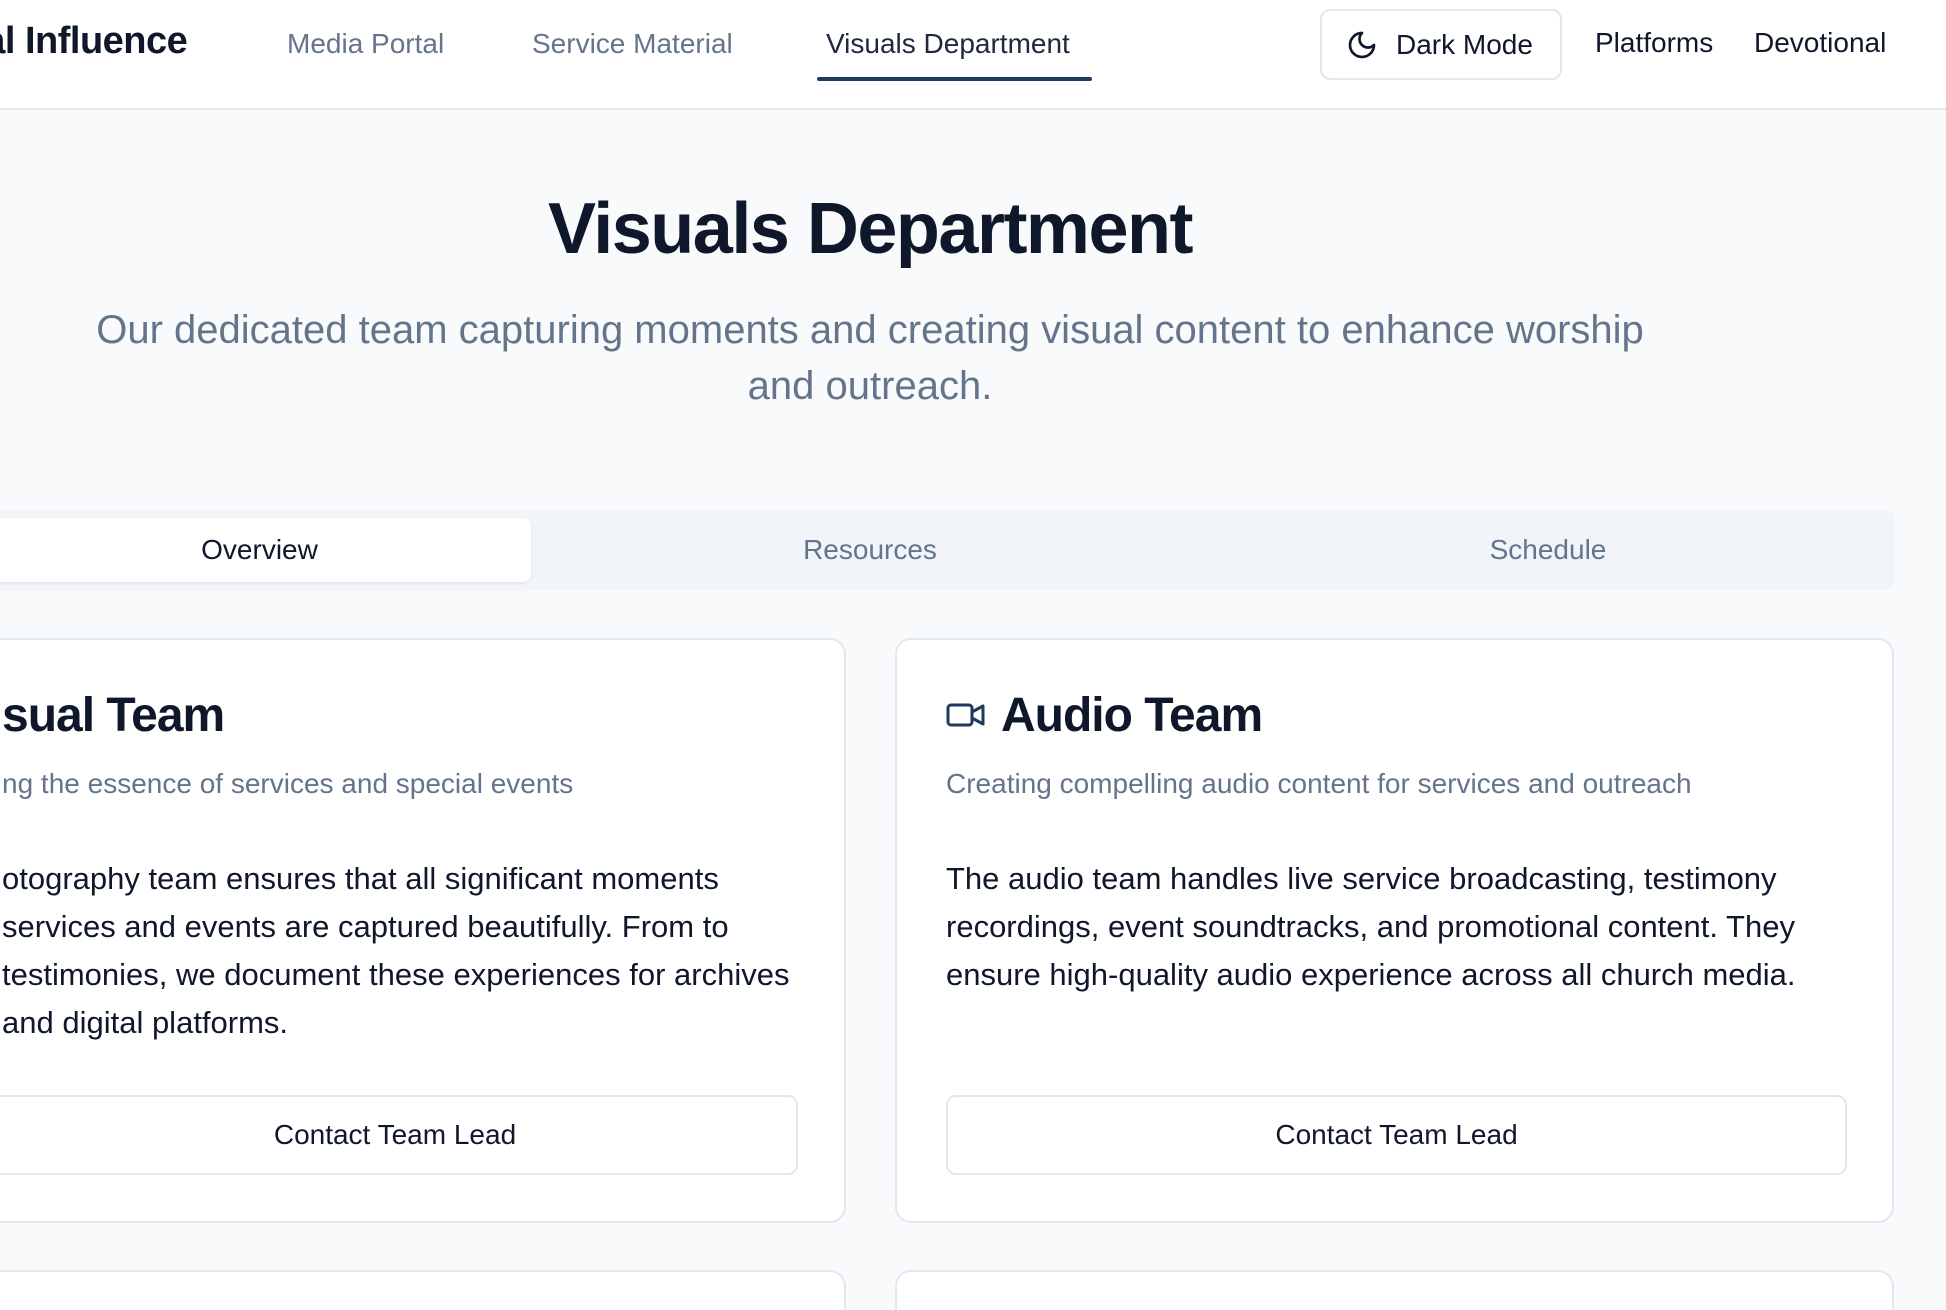  What do you see at coordinates (265, 550) in the screenshot?
I see `tab-overview: Overview` at bounding box center [265, 550].